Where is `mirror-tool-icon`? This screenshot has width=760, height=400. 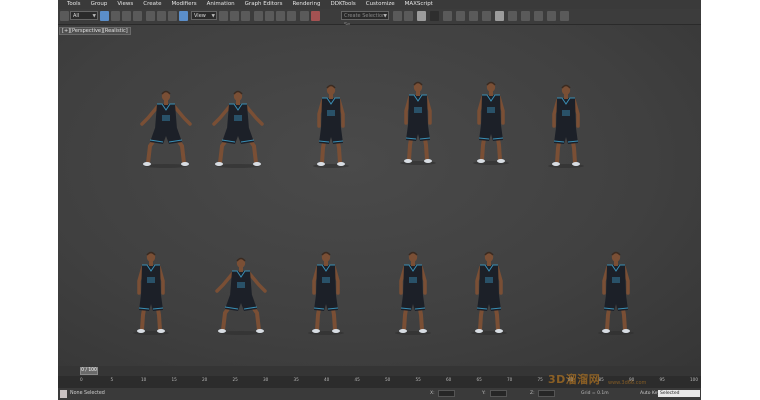
mirror-tool-icon is located at coordinates (397, 16).